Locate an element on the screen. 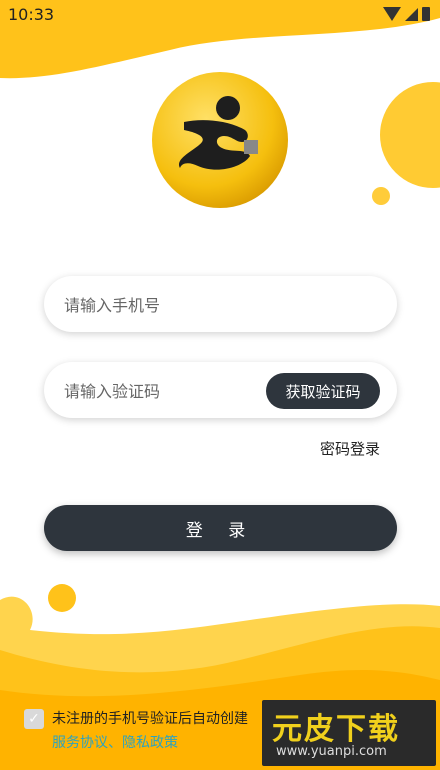 The width and height of the screenshot is (440, 770). battery-icon is located at coordinates (426, 14).